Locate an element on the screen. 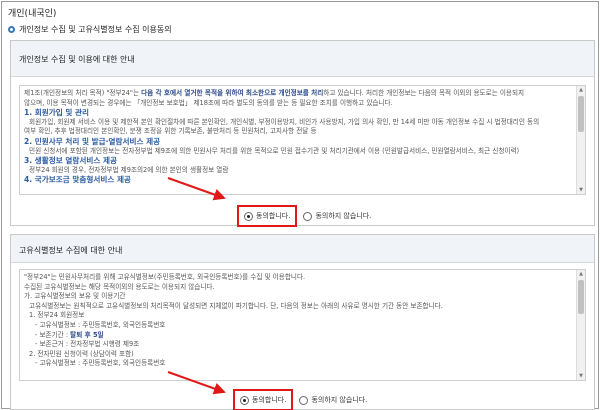 This screenshot has height=410, width=600. terms-heading: 3. 생활정보 열람서비스 제공 is located at coordinates (298, 161).